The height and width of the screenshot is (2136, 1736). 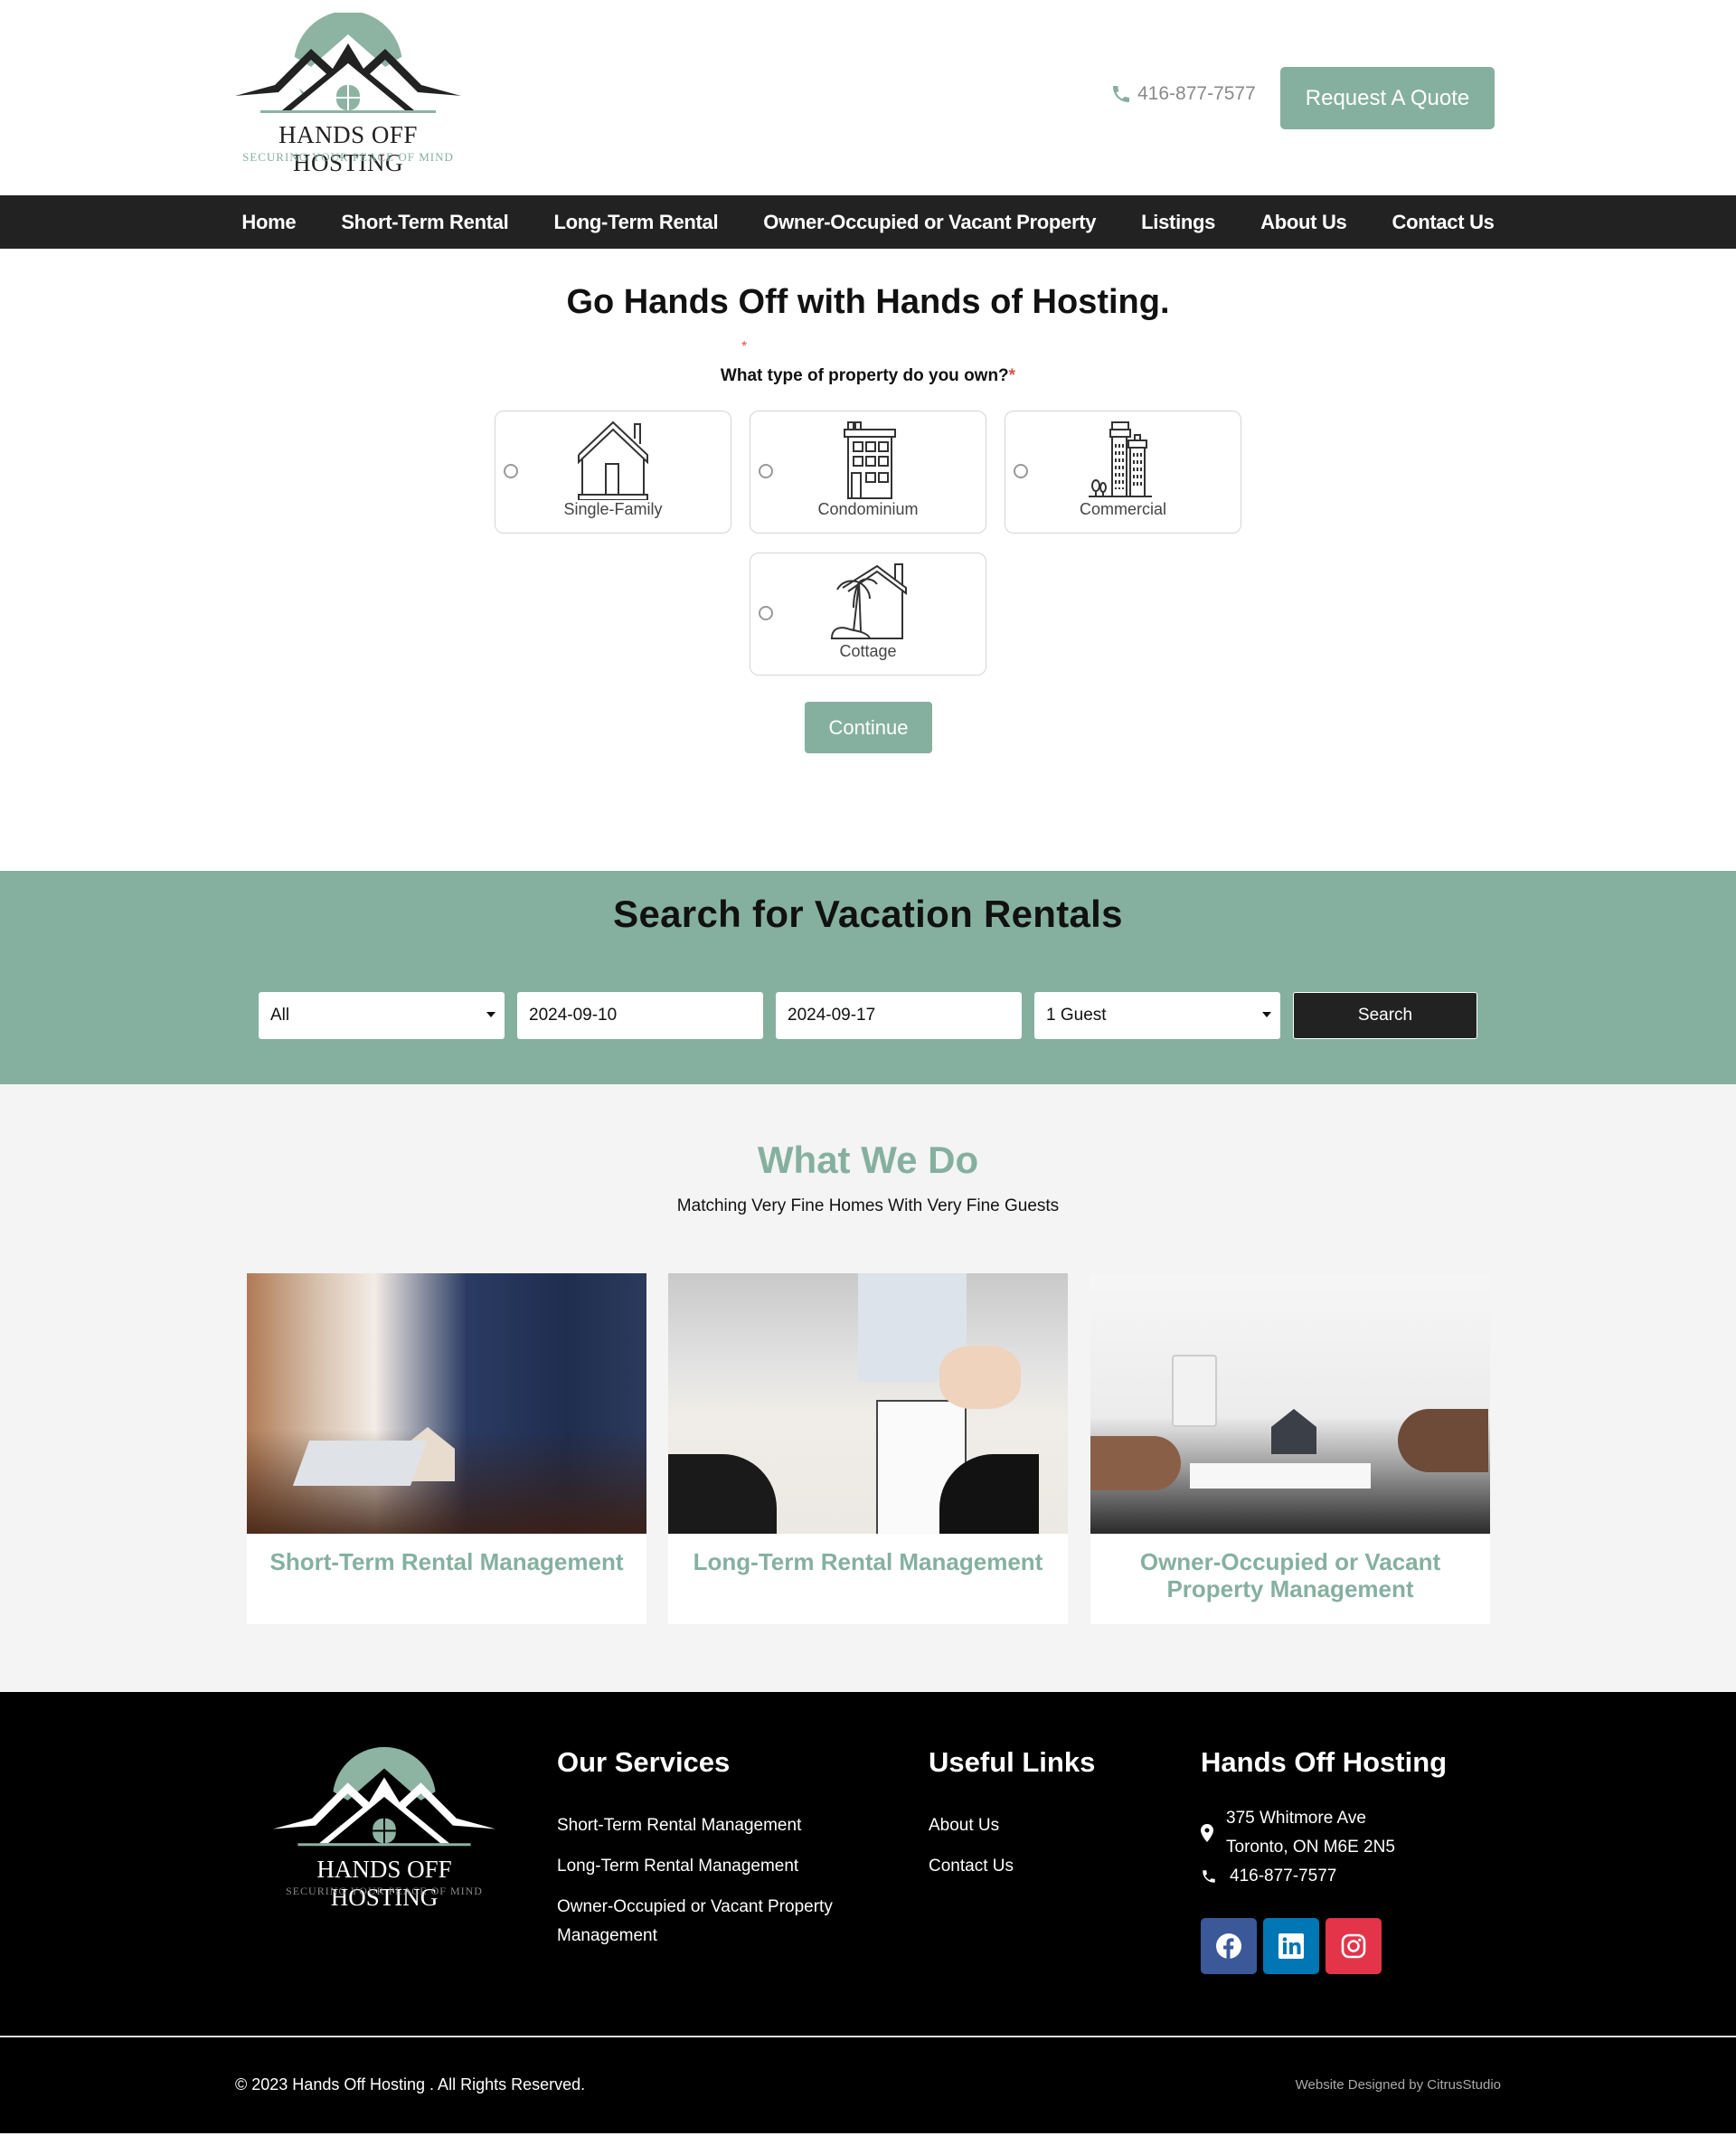 I want to click on cottage-palm-icon, so click(x=869, y=601).